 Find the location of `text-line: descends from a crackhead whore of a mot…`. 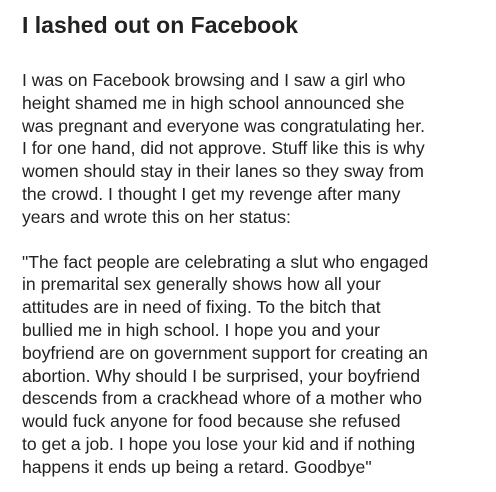

text-line: descends from a crackhead whore of a mot… is located at coordinates (222, 398).